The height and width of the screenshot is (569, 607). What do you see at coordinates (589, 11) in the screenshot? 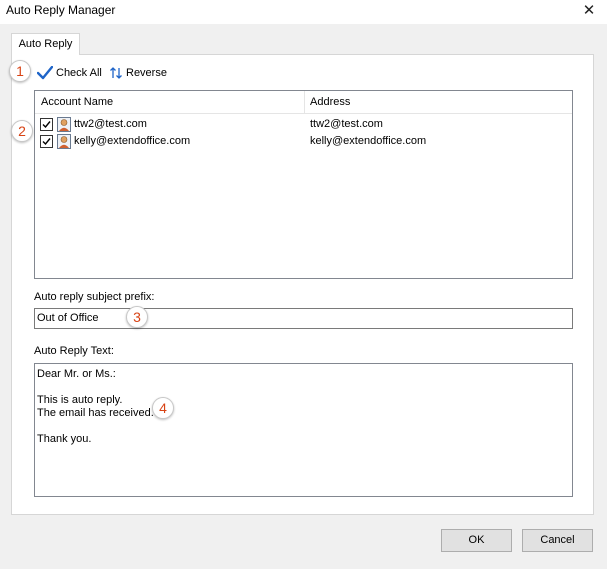
I see `close-icon: ✕` at bounding box center [589, 11].